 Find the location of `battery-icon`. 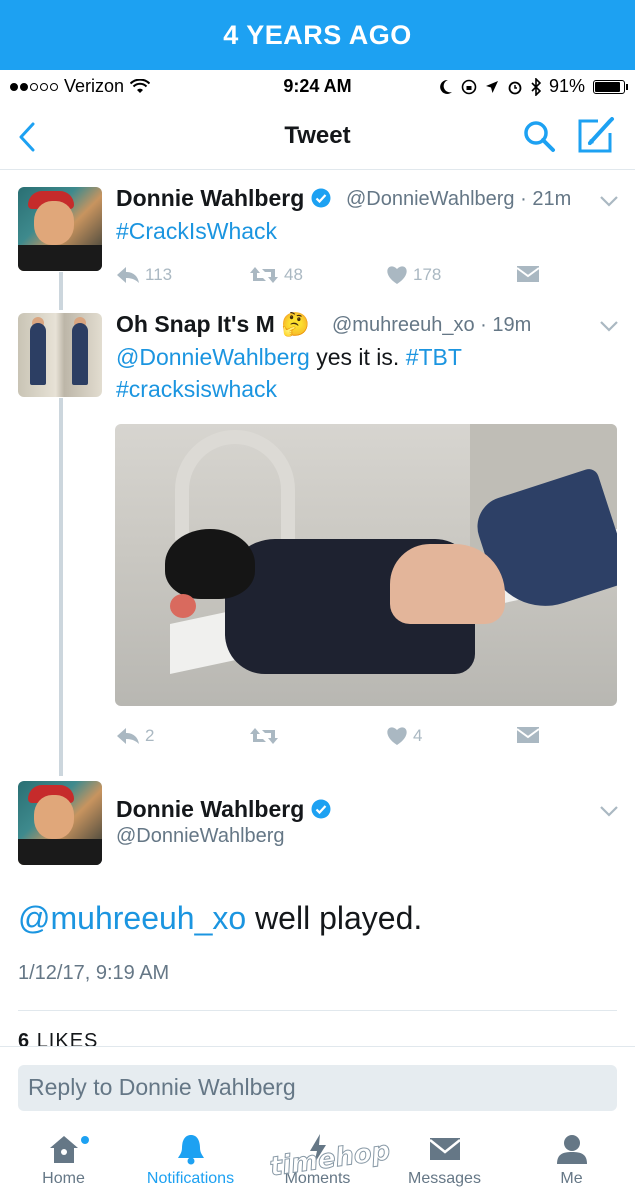

battery-icon is located at coordinates (610, 86).